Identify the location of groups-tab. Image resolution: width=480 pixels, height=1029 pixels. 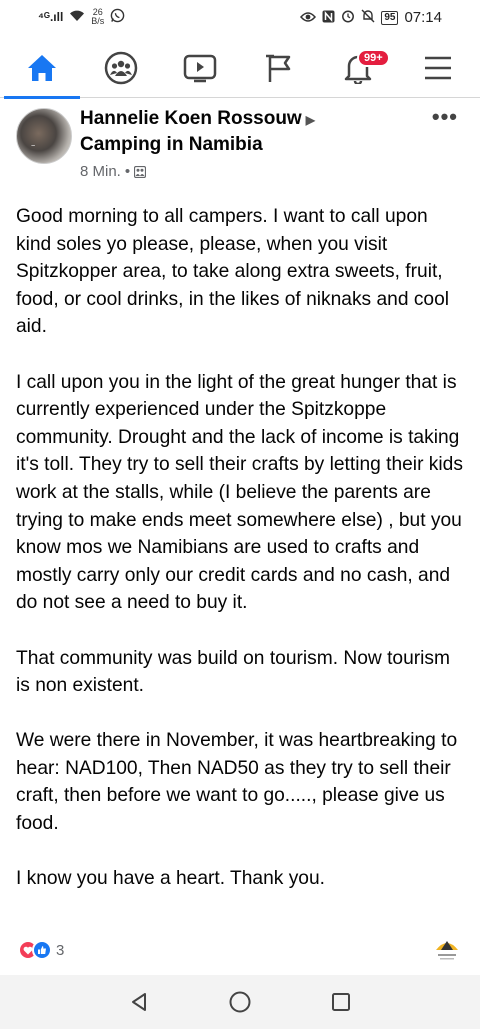
(121, 68).